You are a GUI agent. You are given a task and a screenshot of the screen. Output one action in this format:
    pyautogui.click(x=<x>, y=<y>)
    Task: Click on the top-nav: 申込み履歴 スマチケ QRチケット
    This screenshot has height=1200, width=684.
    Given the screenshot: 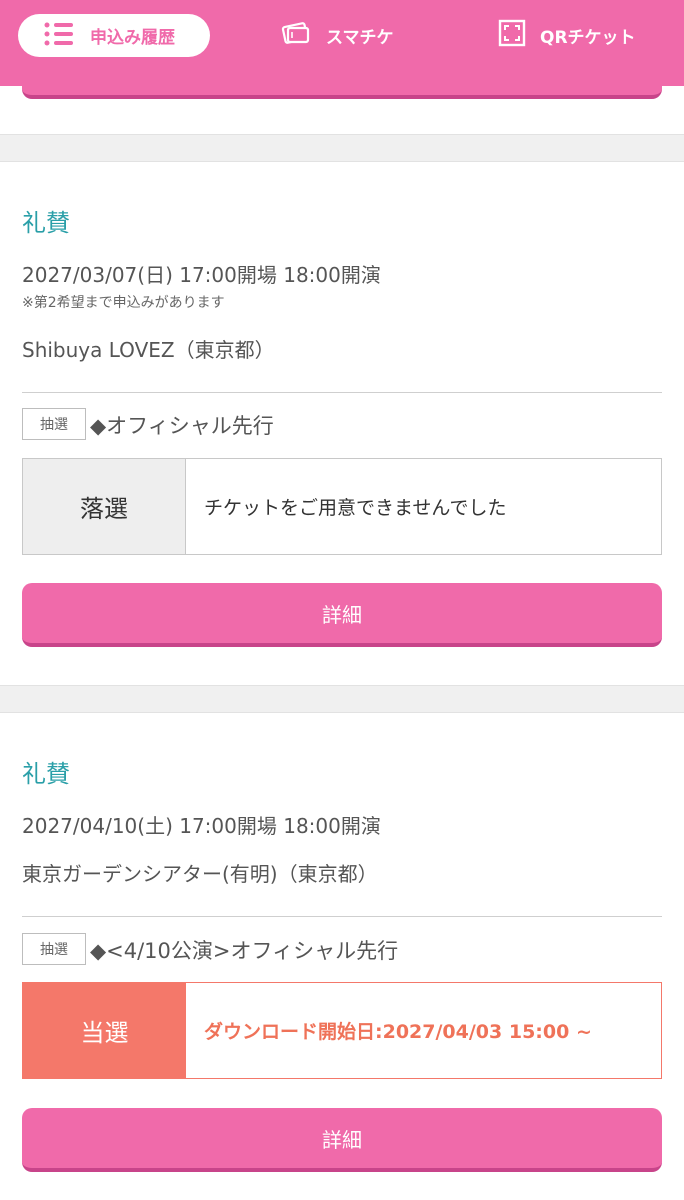 What is the action you would take?
    pyautogui.click(x=342, y=43)
    